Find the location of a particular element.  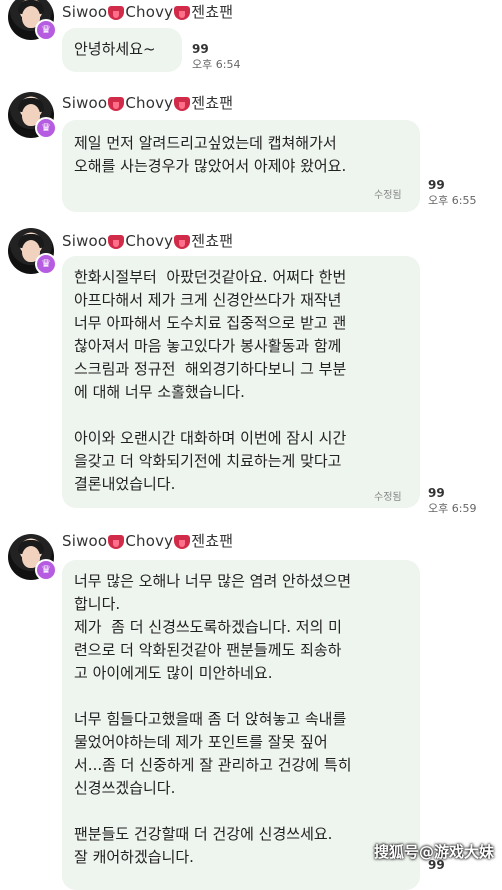

timestamp: 오후 6:55 is located at coordinates (452, 200).